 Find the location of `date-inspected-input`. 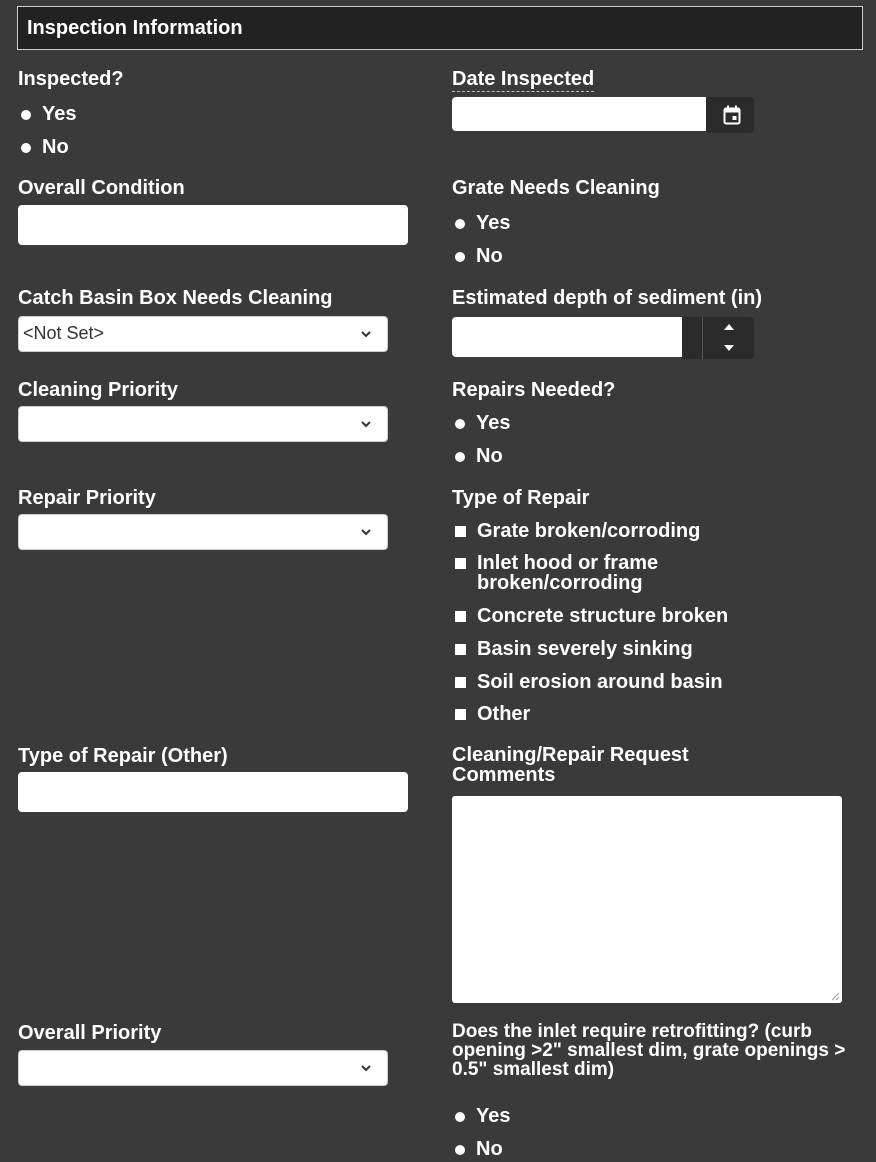

date-inspected-input is located at coordinates (579, 114).